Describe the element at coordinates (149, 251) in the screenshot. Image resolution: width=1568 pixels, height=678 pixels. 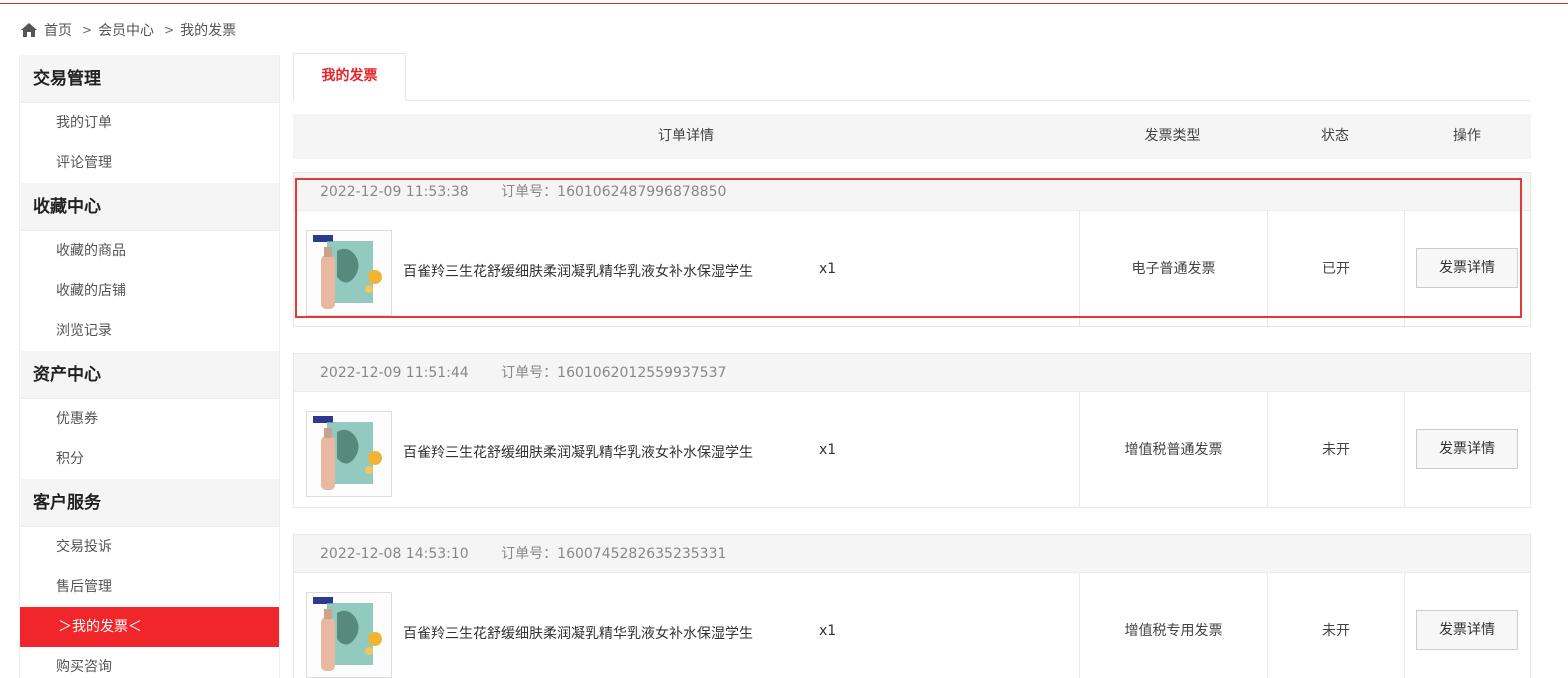
I see `sidebar-item-fav-products: 收藏的商品` at that location.